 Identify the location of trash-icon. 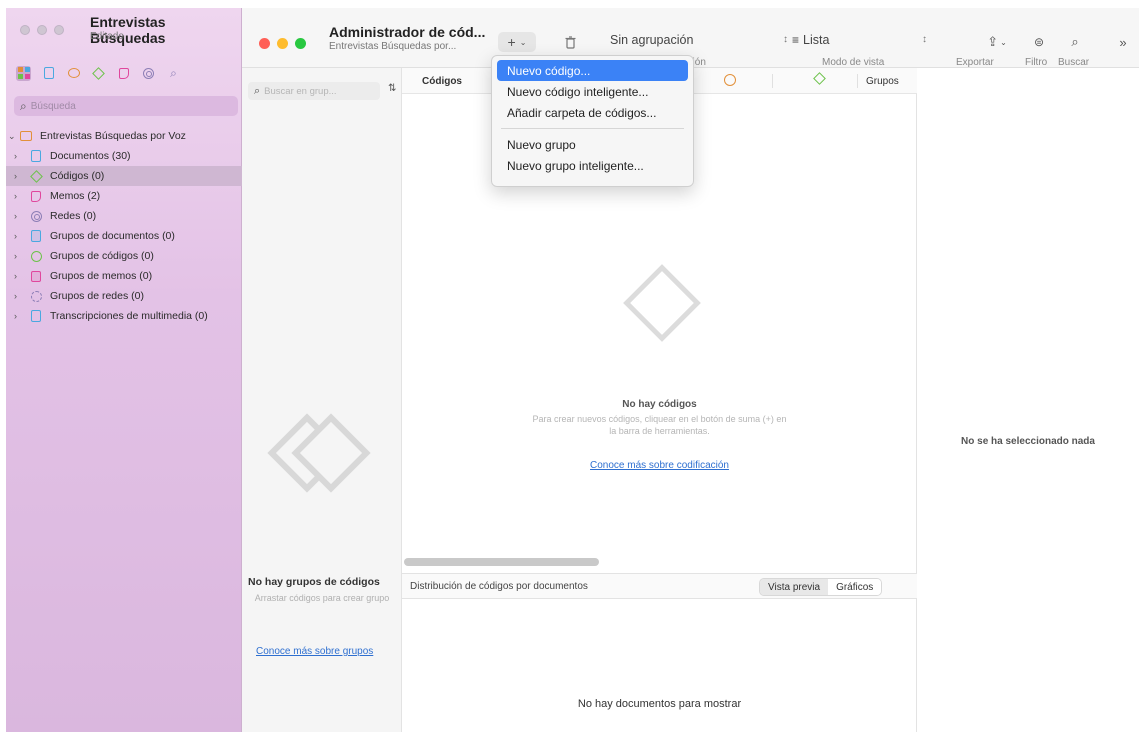
(570, 42).